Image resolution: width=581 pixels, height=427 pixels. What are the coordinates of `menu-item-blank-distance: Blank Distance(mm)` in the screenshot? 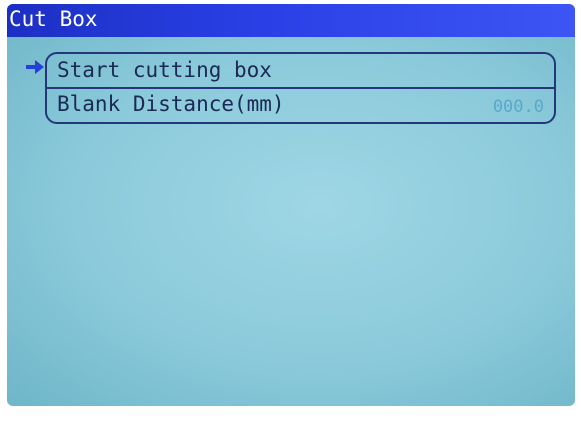 It's located at (171, 104).